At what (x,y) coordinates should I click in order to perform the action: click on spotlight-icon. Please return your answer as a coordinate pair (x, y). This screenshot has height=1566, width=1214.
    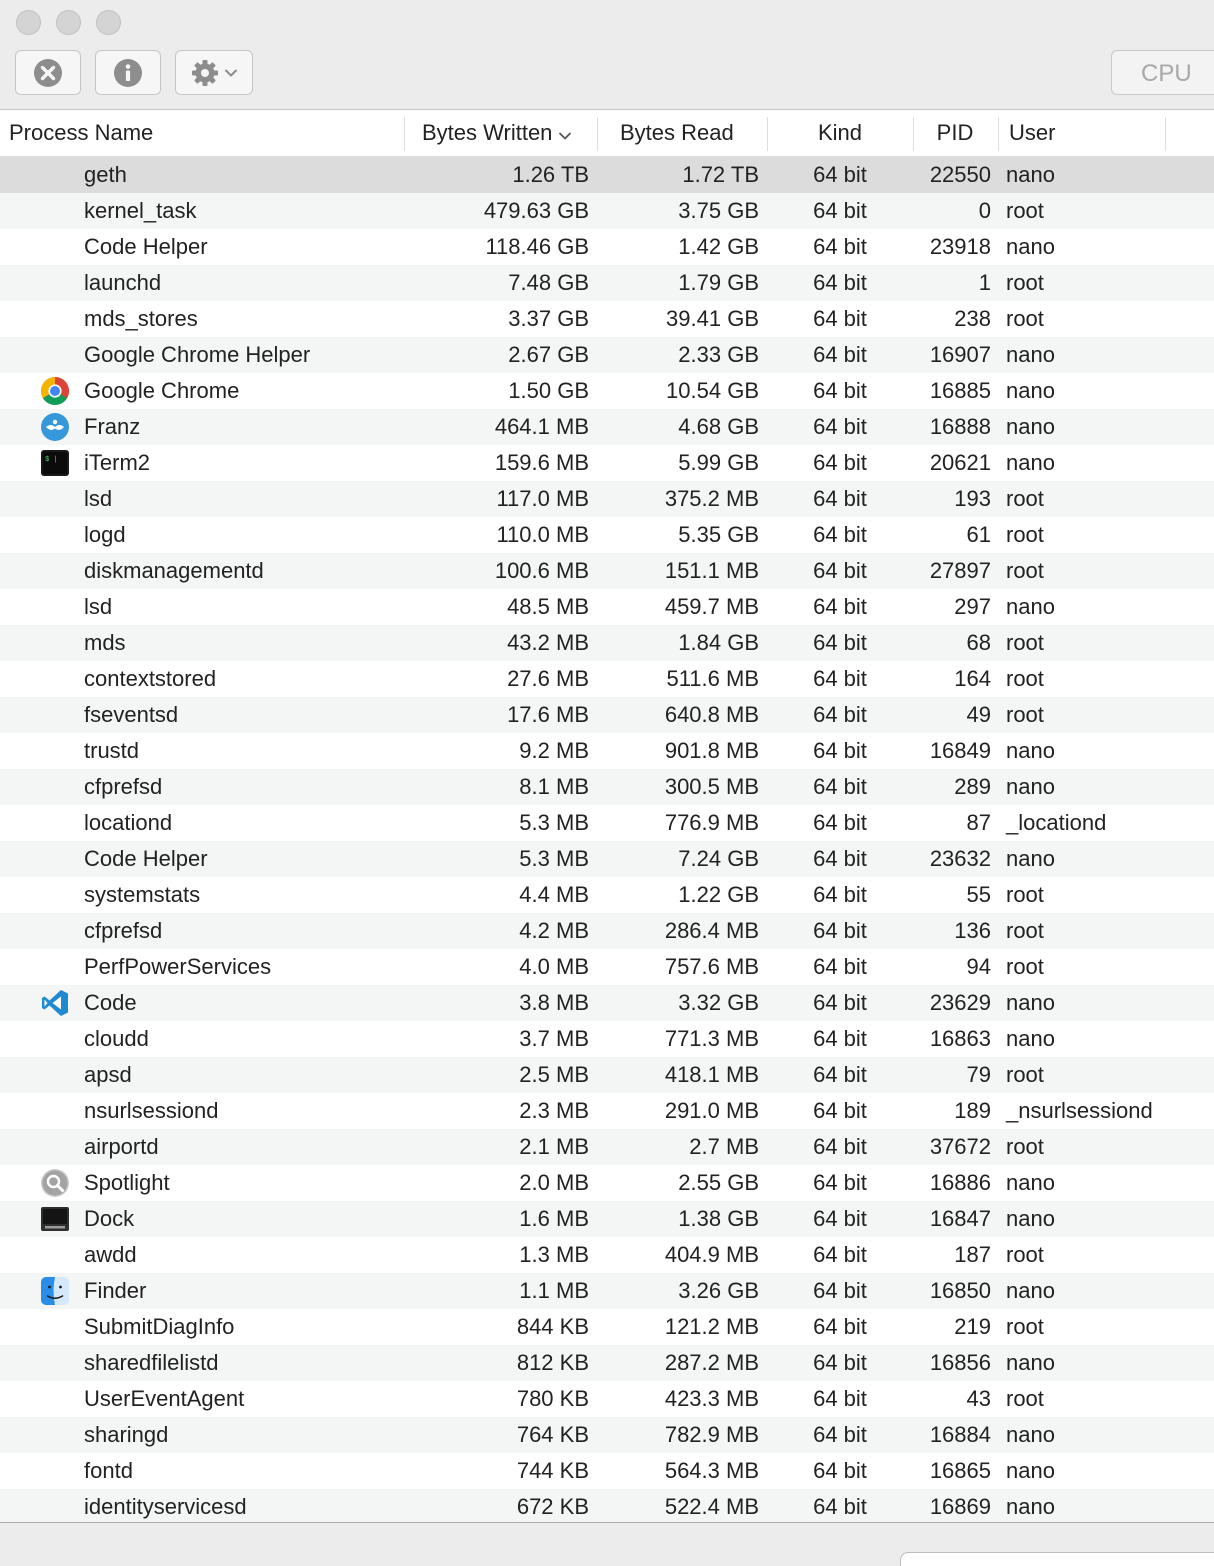
    Looking at the image, I should click on (55, 1183).